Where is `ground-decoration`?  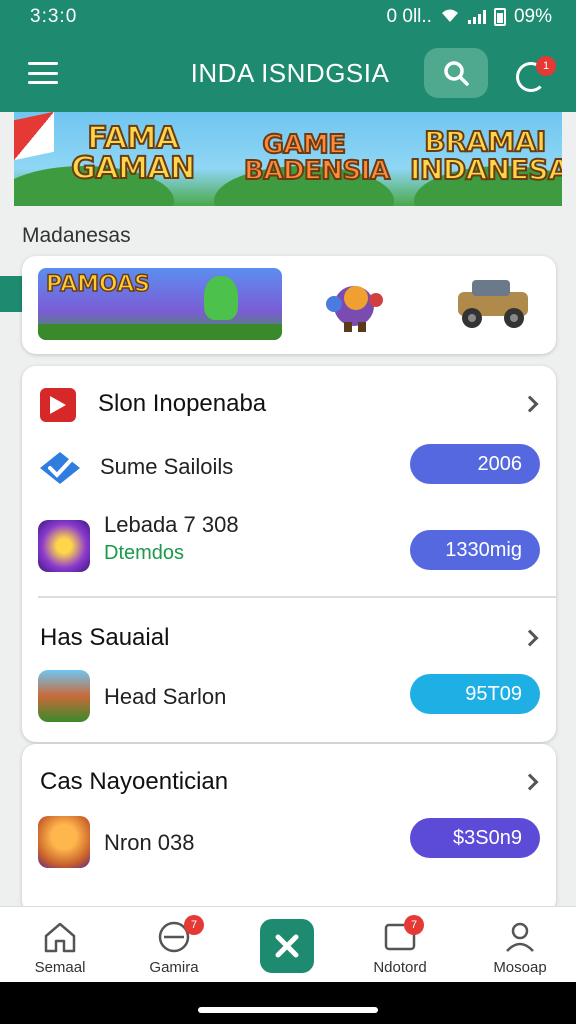 ground-decoration is located at coordinates (160, 332).